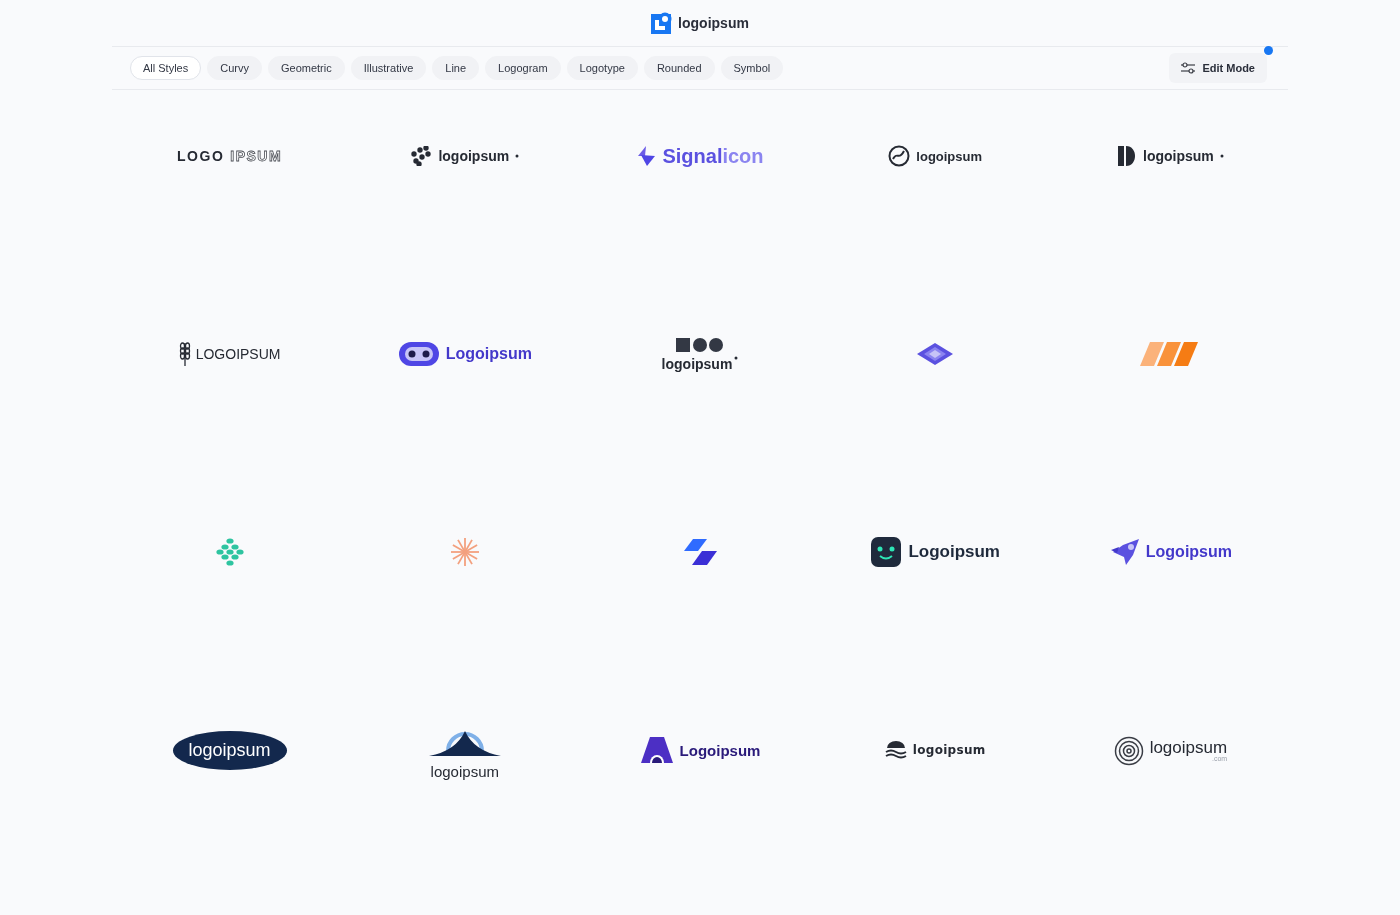 The height and width of the screenshot is (915, 1400). I want to click on spiral-icon, so click(1128, 750).